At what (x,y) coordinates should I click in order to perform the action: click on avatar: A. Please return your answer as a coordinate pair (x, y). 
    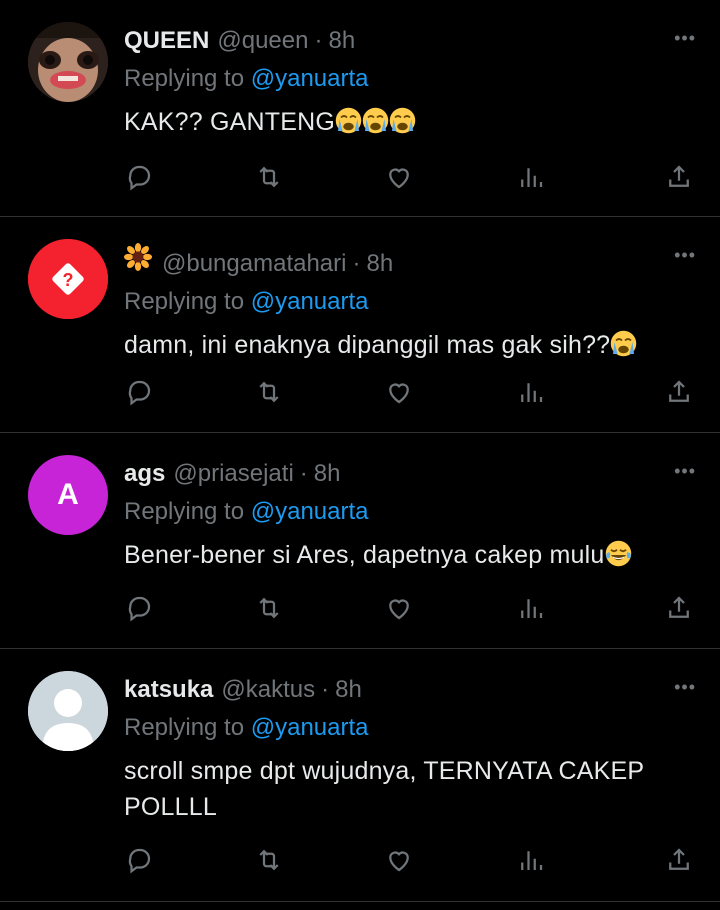
    Looking at the image, I should click on (68, 495).